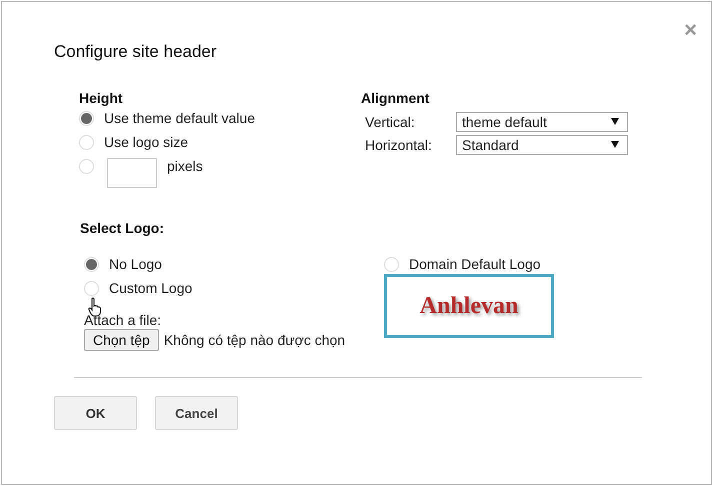 The height and width of the screenshot is (486, 713). Describe the element at coordinates (123, 320) in the screenshot. I see `field-label: Attach a file:` at that location.